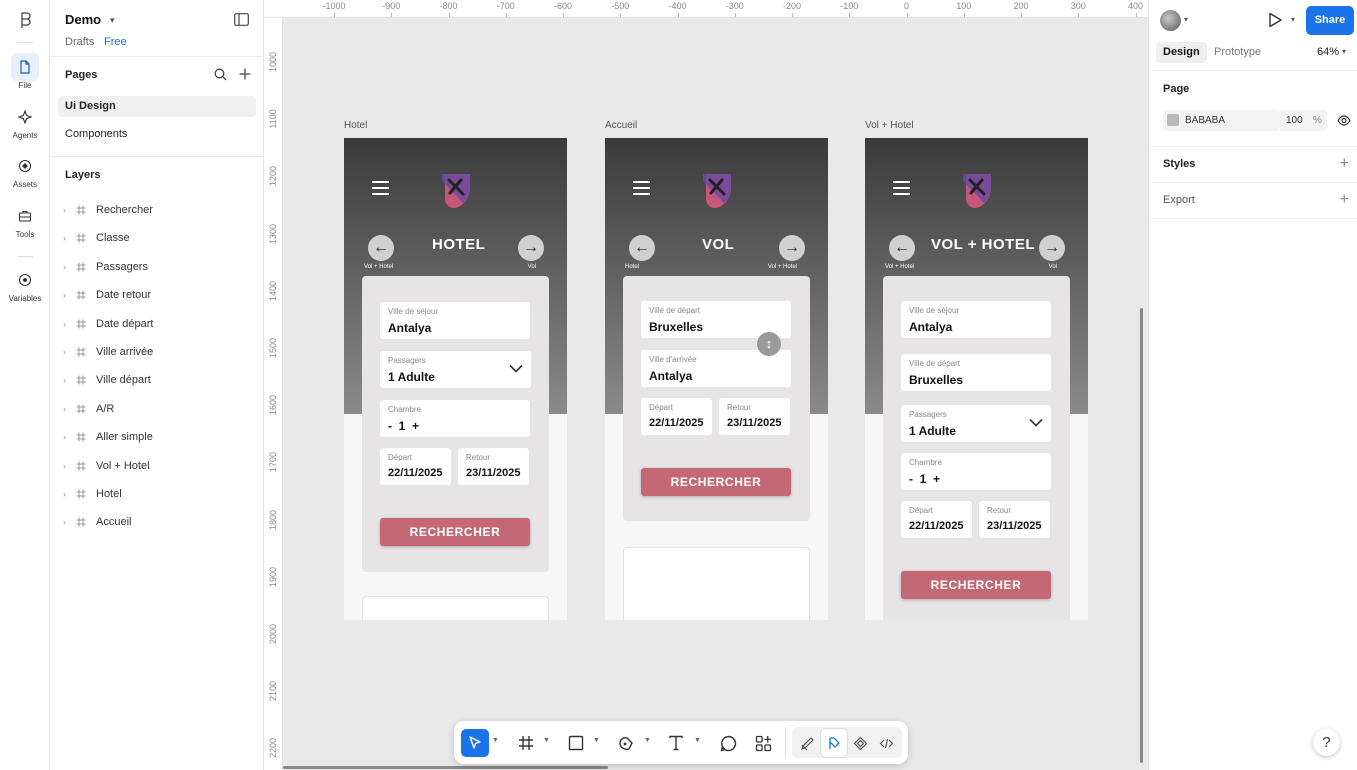 This screenshot has height=770, width=1357. Describe the element at coordinates (1326, 742) in the screenshot. I see `help-button: ?` at that location.